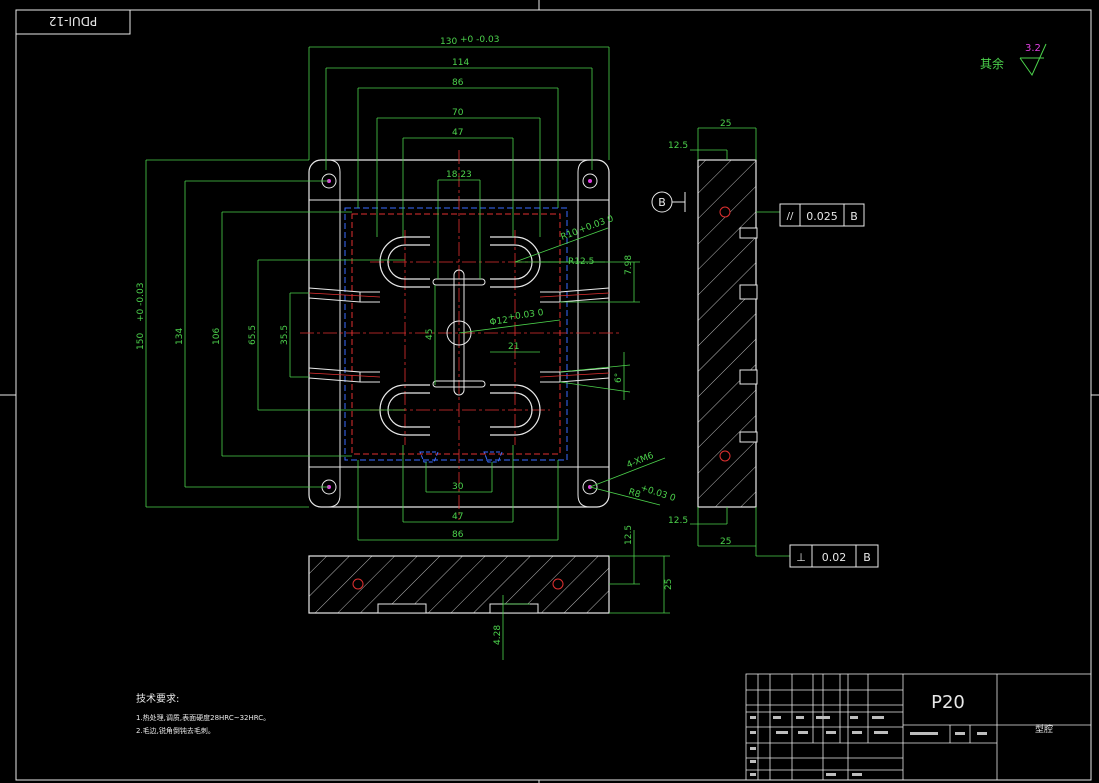  Describe the element at coordinates (790, 216) in the screenshot. I see `tol-symbol-parallel: //` at that location.